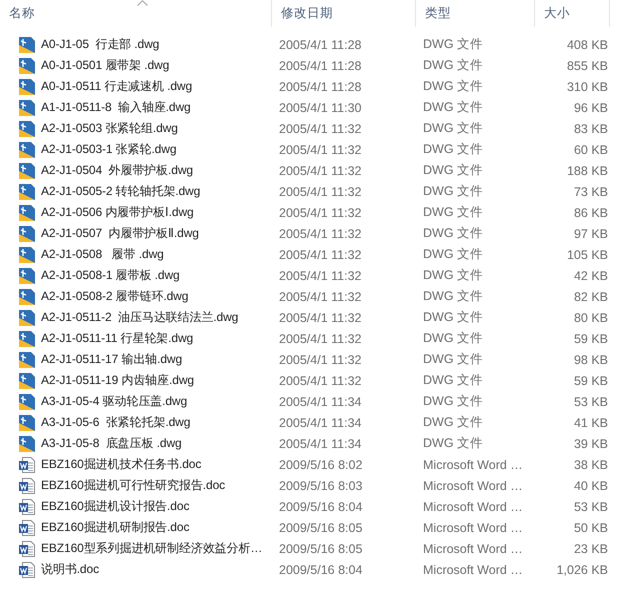  What do you see at coordinates (344, 13) in the screenshot?
I see `column-header: 修改日期` at bounding box center [344, 13].